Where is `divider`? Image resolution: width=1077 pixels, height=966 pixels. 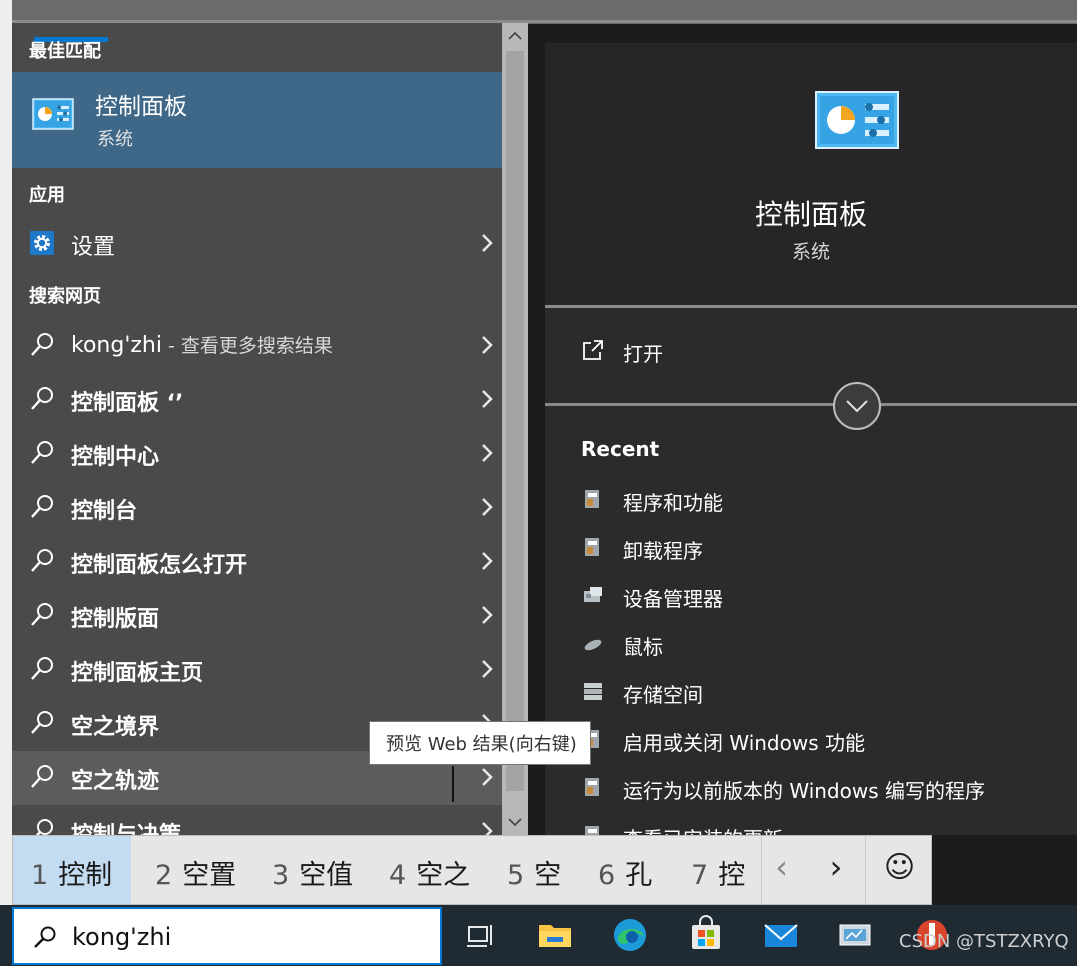
divider is located at coordinates (811, 404).